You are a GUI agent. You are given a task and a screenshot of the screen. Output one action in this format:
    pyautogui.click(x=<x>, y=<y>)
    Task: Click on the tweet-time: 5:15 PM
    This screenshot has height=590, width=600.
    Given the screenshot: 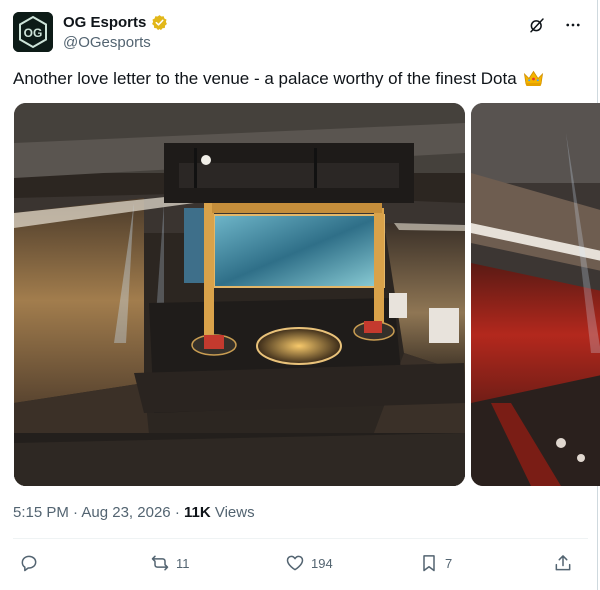 What is the action you would take?
    pyautogui.click(x=41, y=512)
    